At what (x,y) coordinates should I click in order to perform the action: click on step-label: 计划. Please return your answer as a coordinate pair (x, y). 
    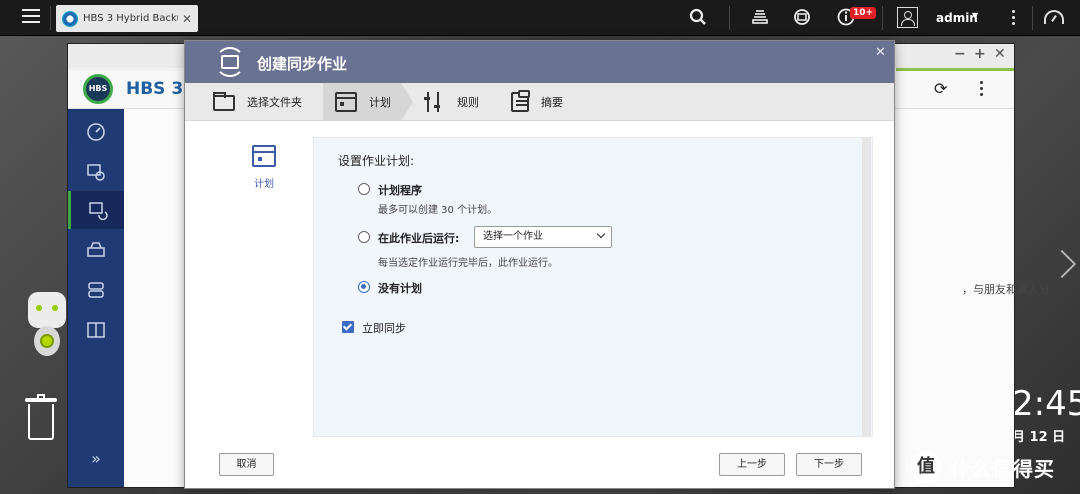
    Looking at the image, I should click on (380, 102).